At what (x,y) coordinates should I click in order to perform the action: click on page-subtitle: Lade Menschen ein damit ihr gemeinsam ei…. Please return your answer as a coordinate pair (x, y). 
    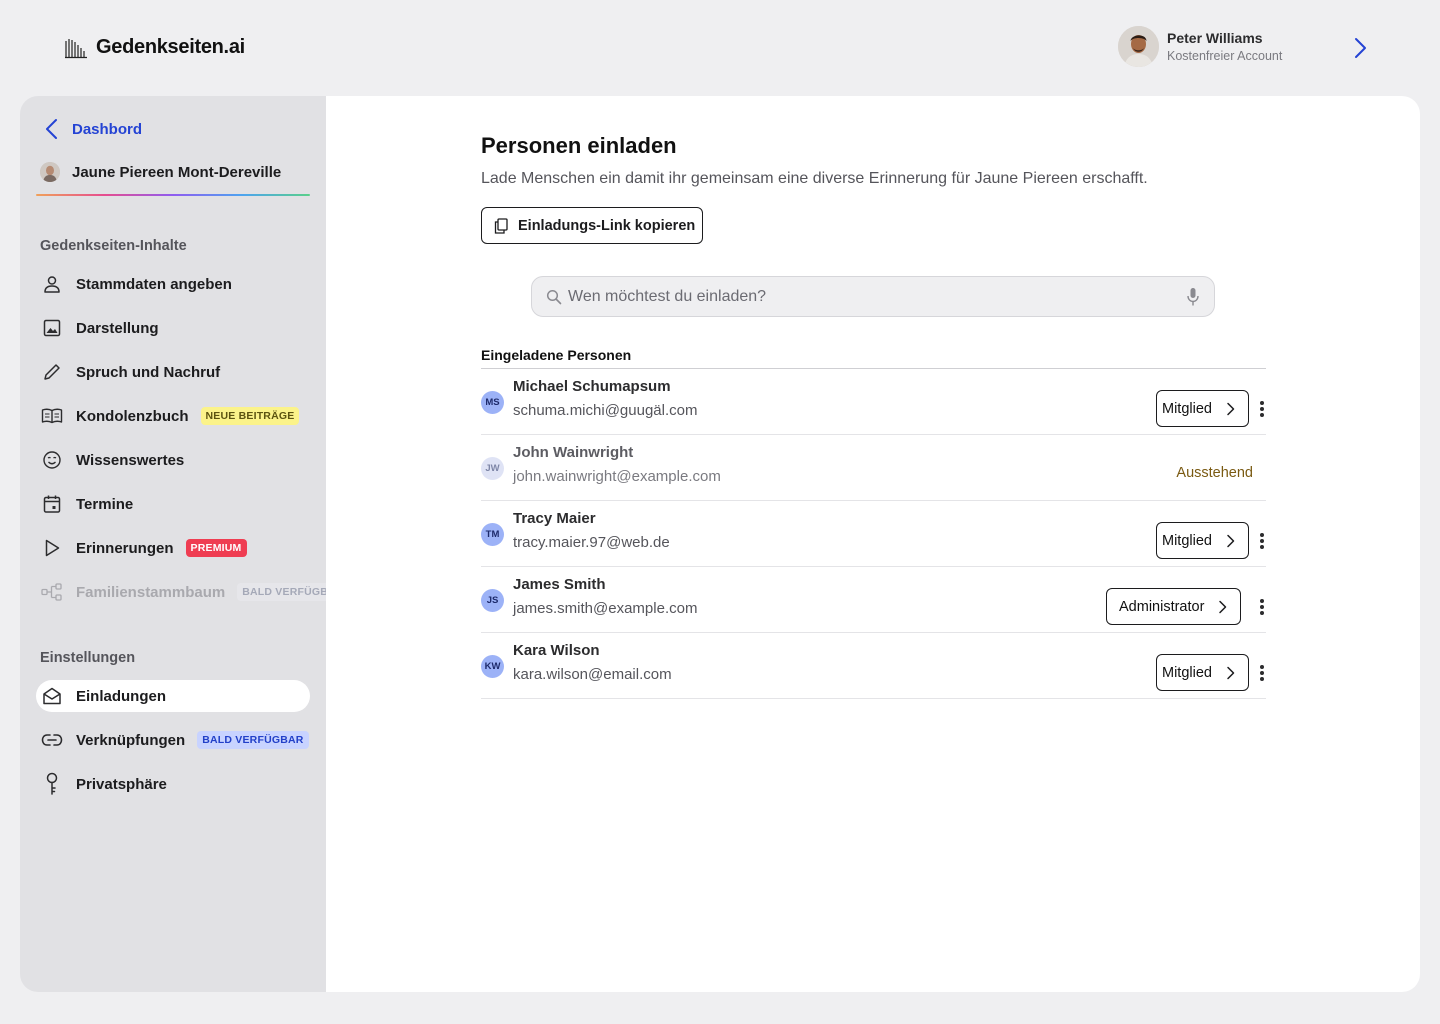
    Looking at the image, I should click on (814, 178).